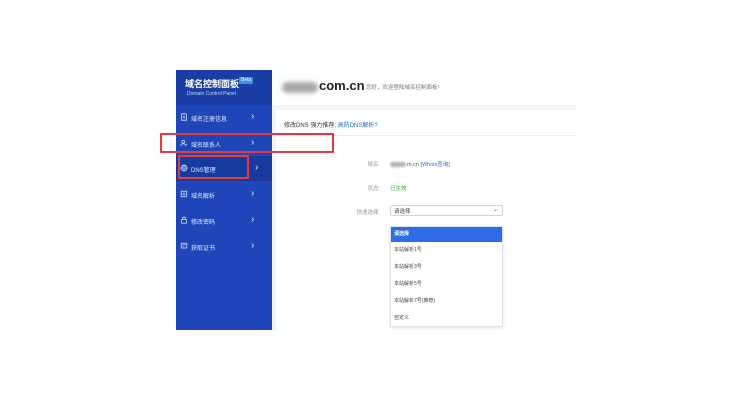 The image size is (750, 400). Describe the element at coordinates (446, 318) in the screenshot. I see `dropdown-option: 自定义` at that location.